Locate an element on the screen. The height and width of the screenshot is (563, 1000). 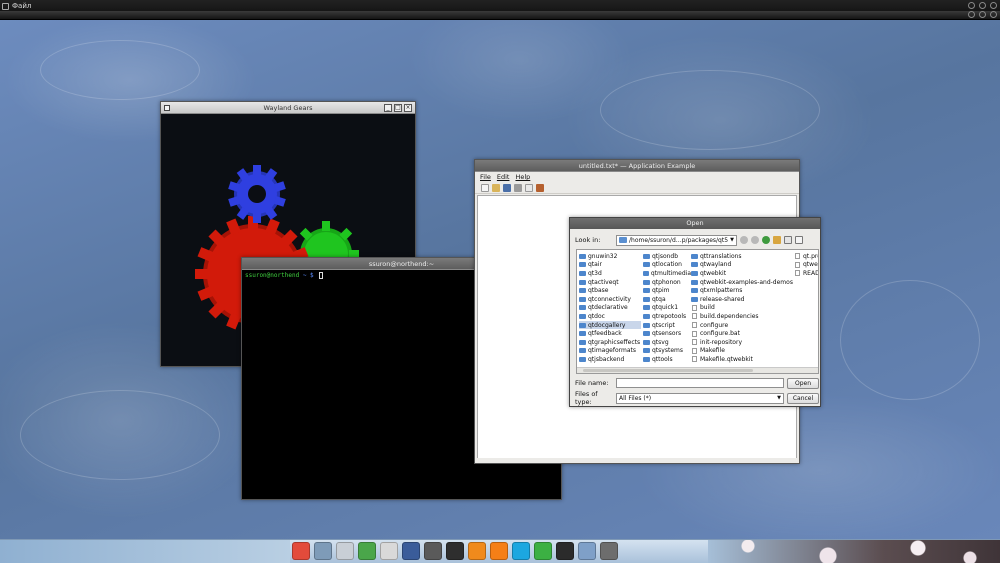
file-list-item: qtxmlpatterns is located at coordinates (742, 290).